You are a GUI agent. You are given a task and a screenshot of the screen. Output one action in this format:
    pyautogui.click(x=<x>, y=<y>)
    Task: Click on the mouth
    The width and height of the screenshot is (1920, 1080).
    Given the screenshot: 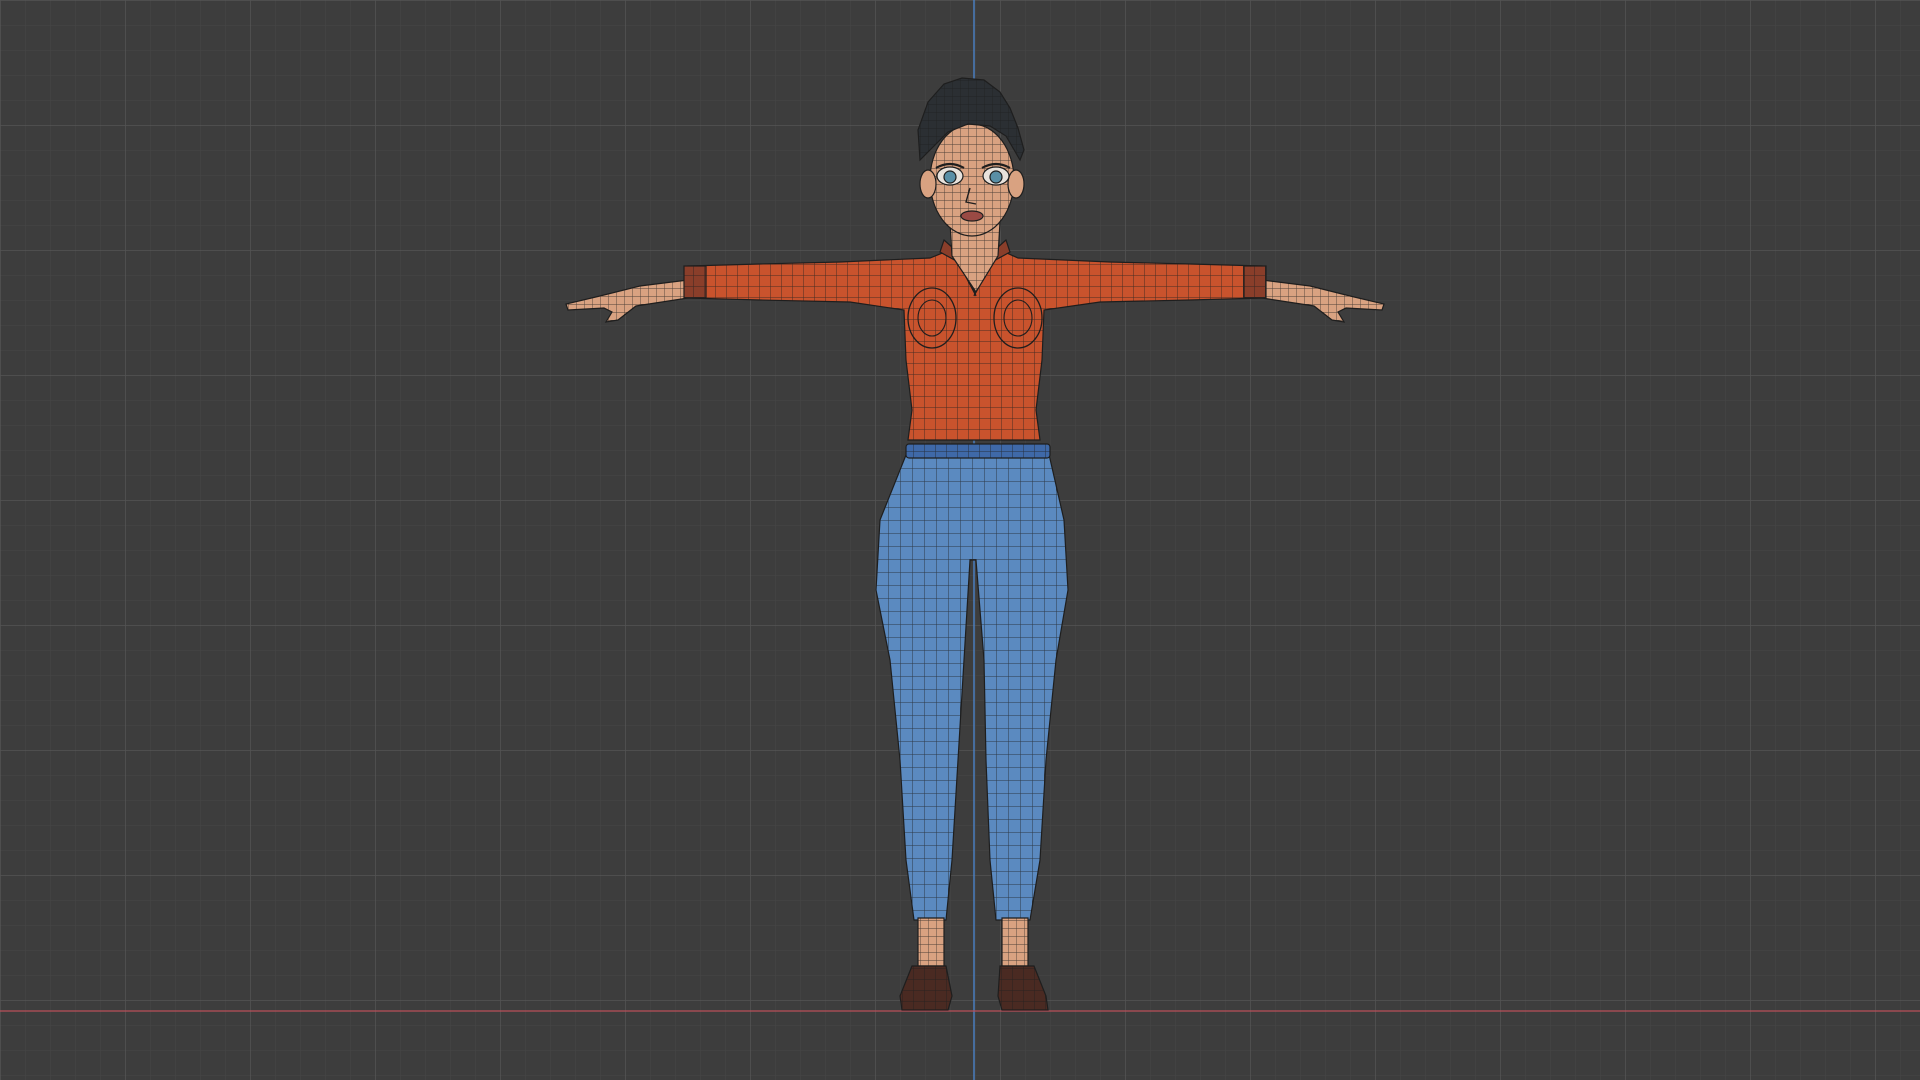 What is the action you would take?
    pyautogui.click(x=972, y=216)
    